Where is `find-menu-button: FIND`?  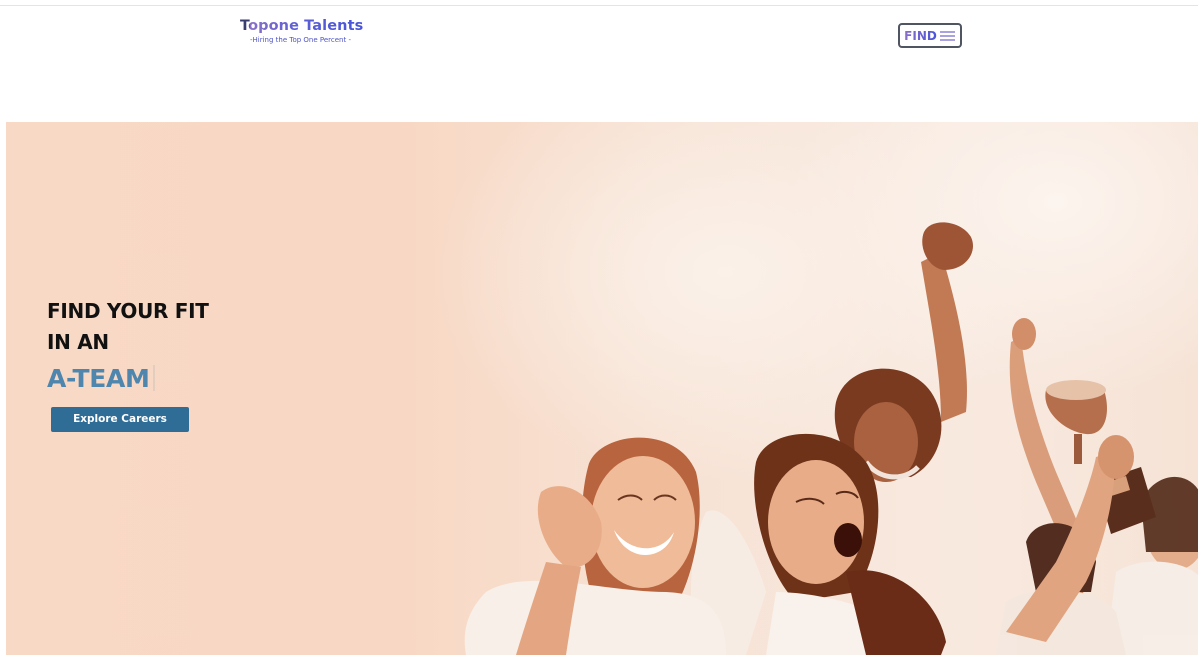
find-menu-button: FIND is located at coordinates (930, 35).